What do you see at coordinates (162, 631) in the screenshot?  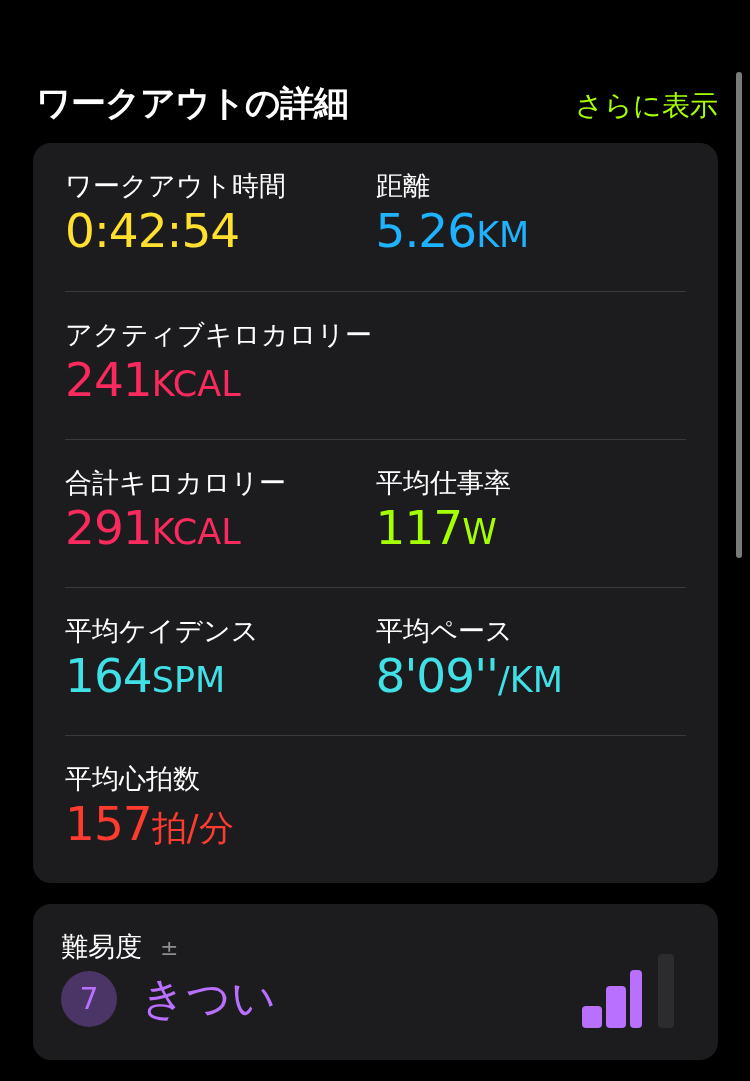 I see `metric-label: 平均ケイデンス` at bounding box center [162, 631].